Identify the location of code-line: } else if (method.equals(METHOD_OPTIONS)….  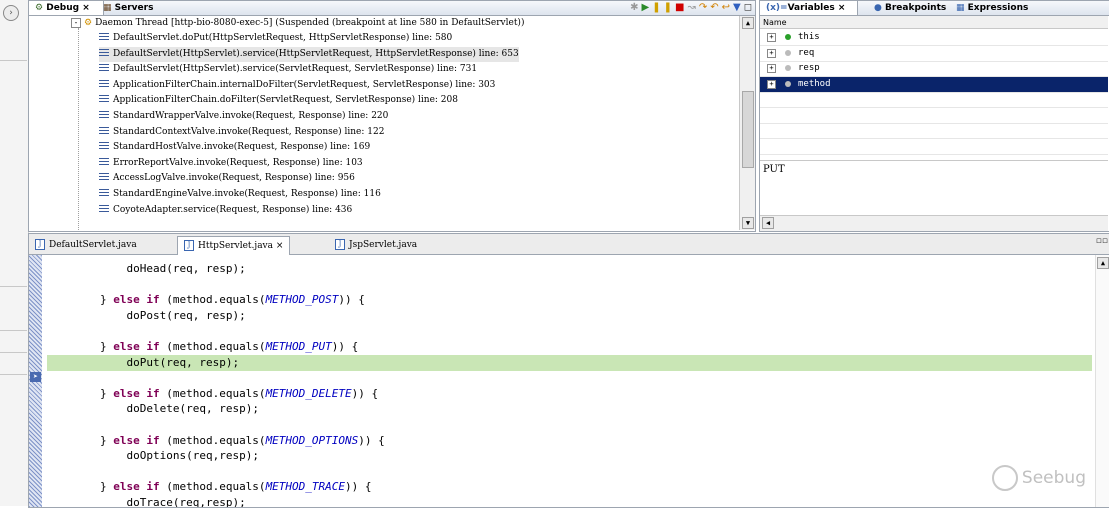
(569, 441).